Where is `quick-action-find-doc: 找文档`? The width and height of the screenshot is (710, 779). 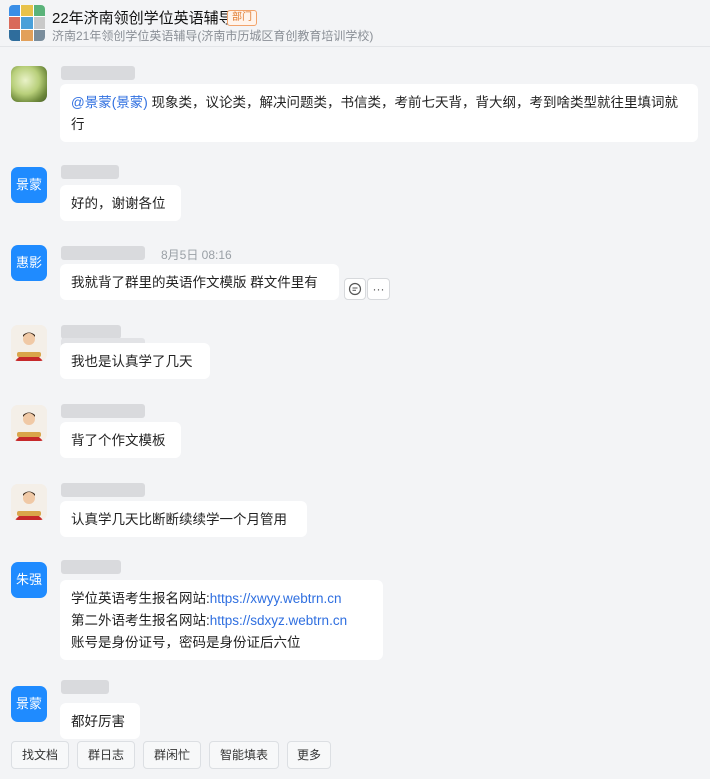
quick-action-find-doc: 找文档 is located at coordinates (40, 755).